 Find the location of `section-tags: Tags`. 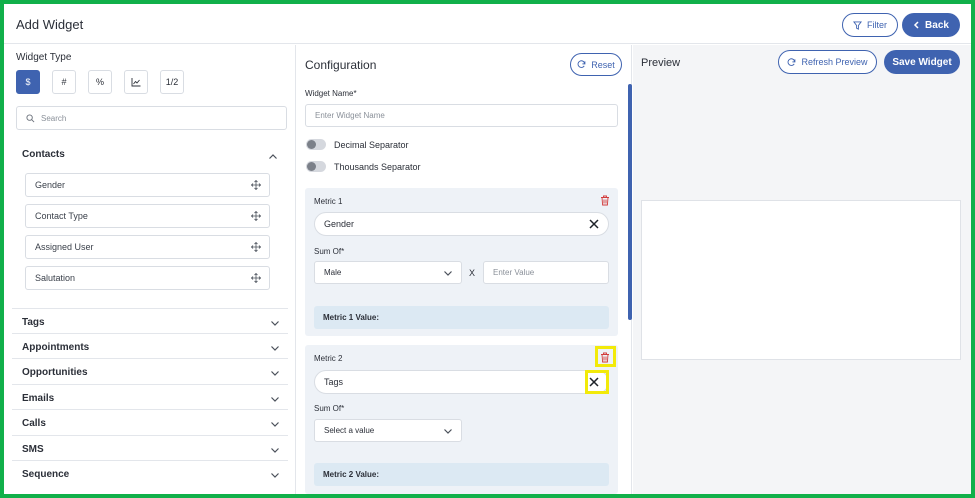

section-tags: Tags is located at coordinates (150, 320).